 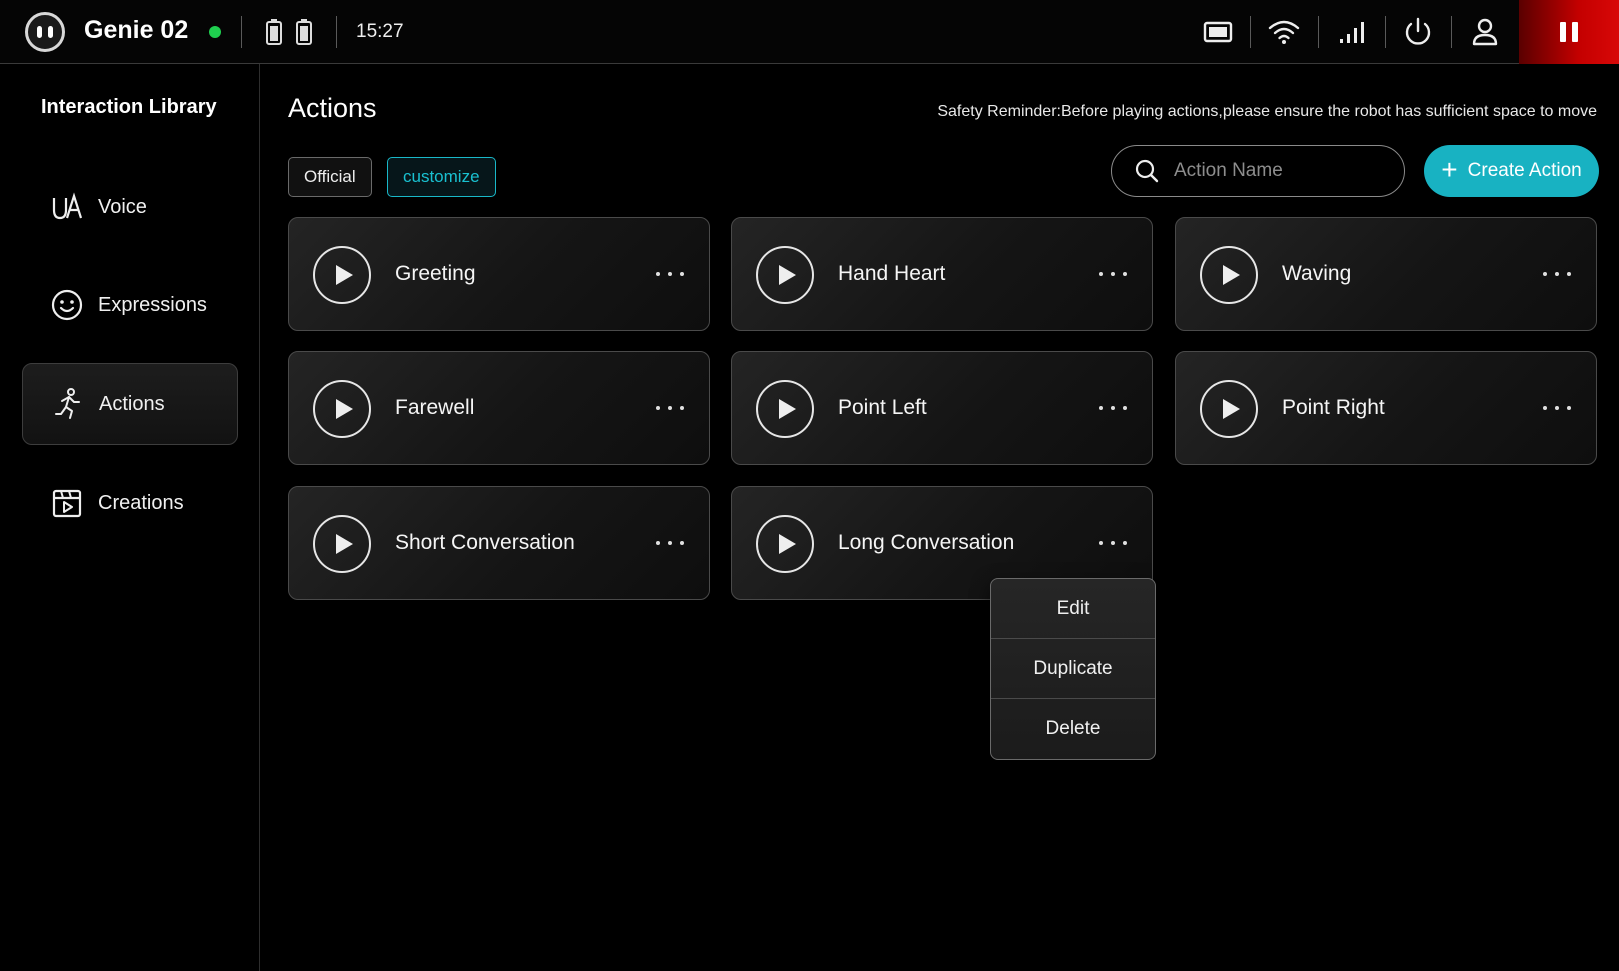 What do you see at coordinates (1563, 32) in the screenshot?
I see `pause-icon` at bounding box center [1563, 32].